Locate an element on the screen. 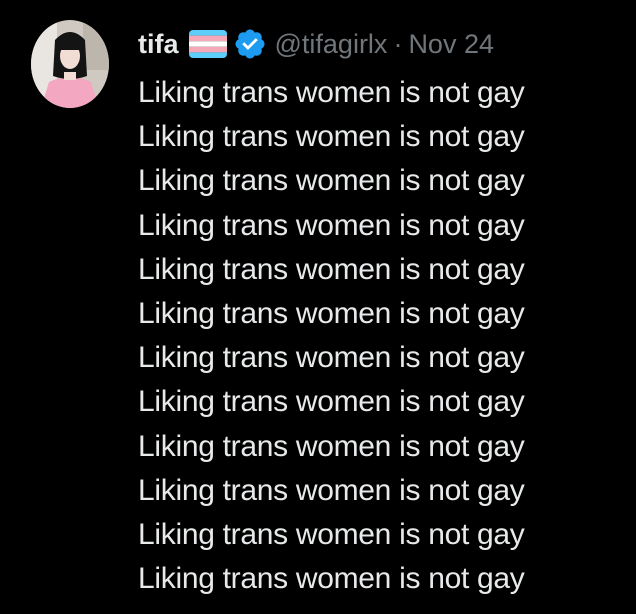 The width and height of the screenshot is (636, 614). avatar is located at coordinates (70, 64).